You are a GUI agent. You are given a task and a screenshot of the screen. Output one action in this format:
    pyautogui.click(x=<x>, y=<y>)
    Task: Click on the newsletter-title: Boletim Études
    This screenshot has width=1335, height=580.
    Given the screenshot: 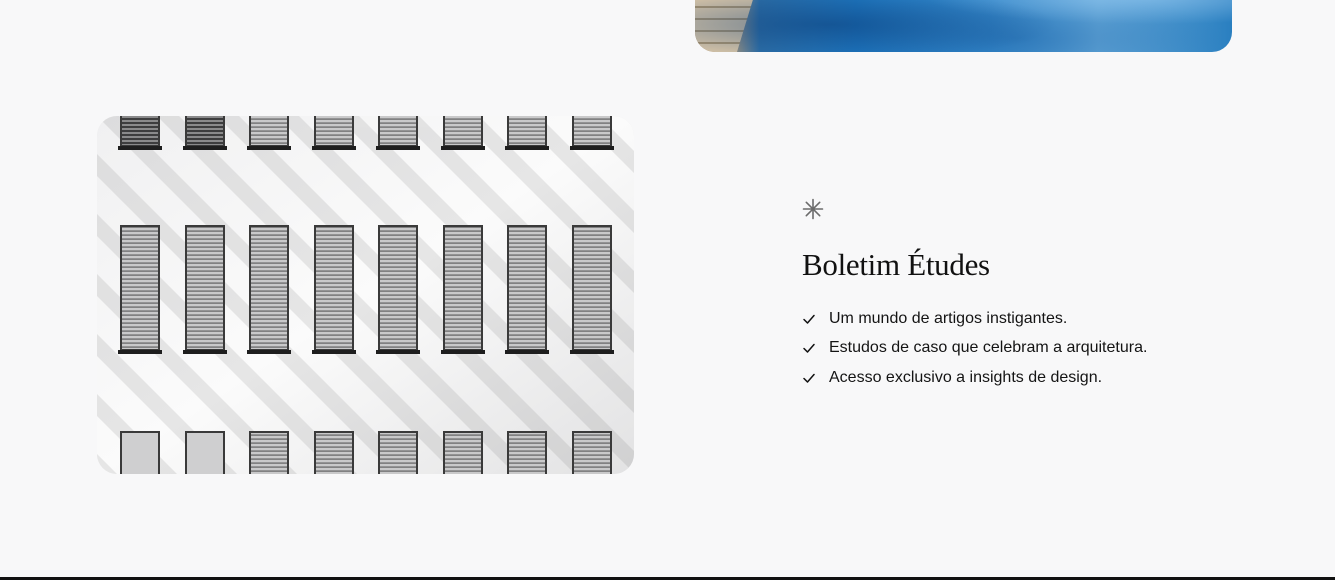 What is the action you would take?
    pyautogui.click(x=896, y=264)
    